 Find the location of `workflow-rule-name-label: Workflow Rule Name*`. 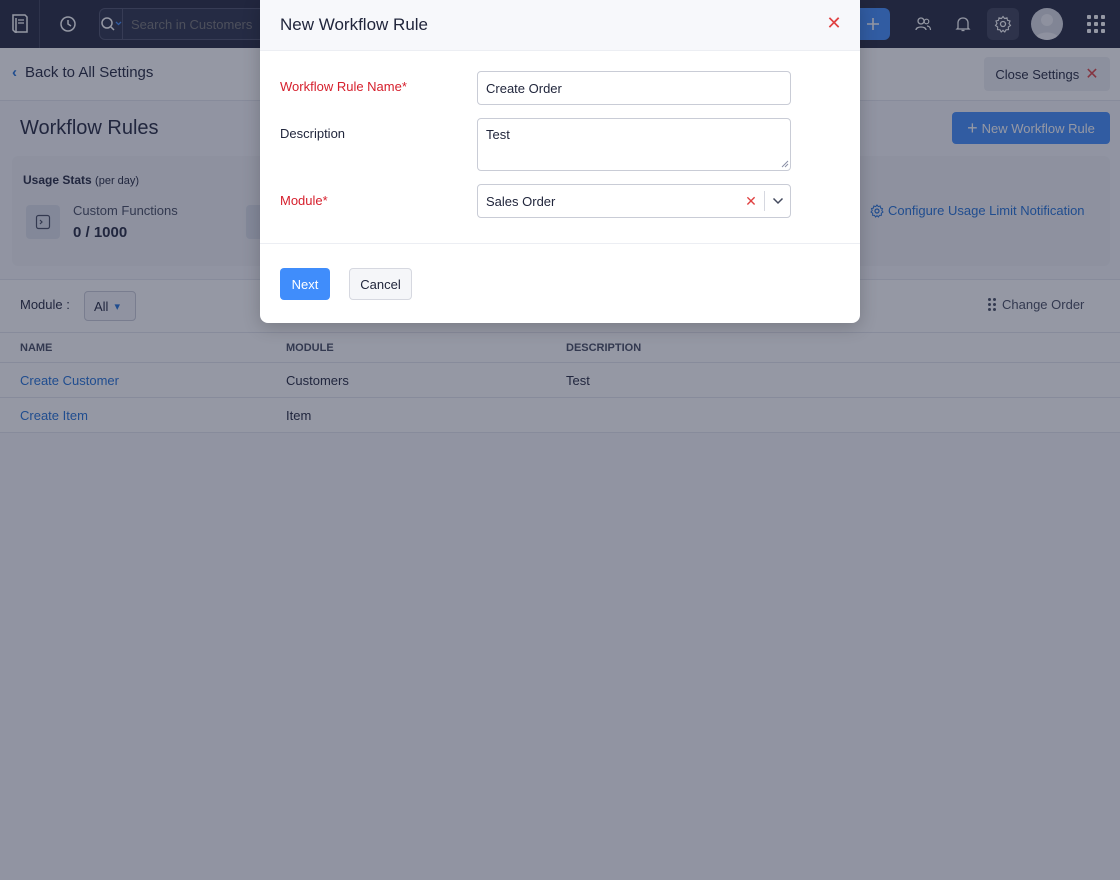

workflow-rule-name-label: Workflow Rule Name* is located at coordinates (343, 86).